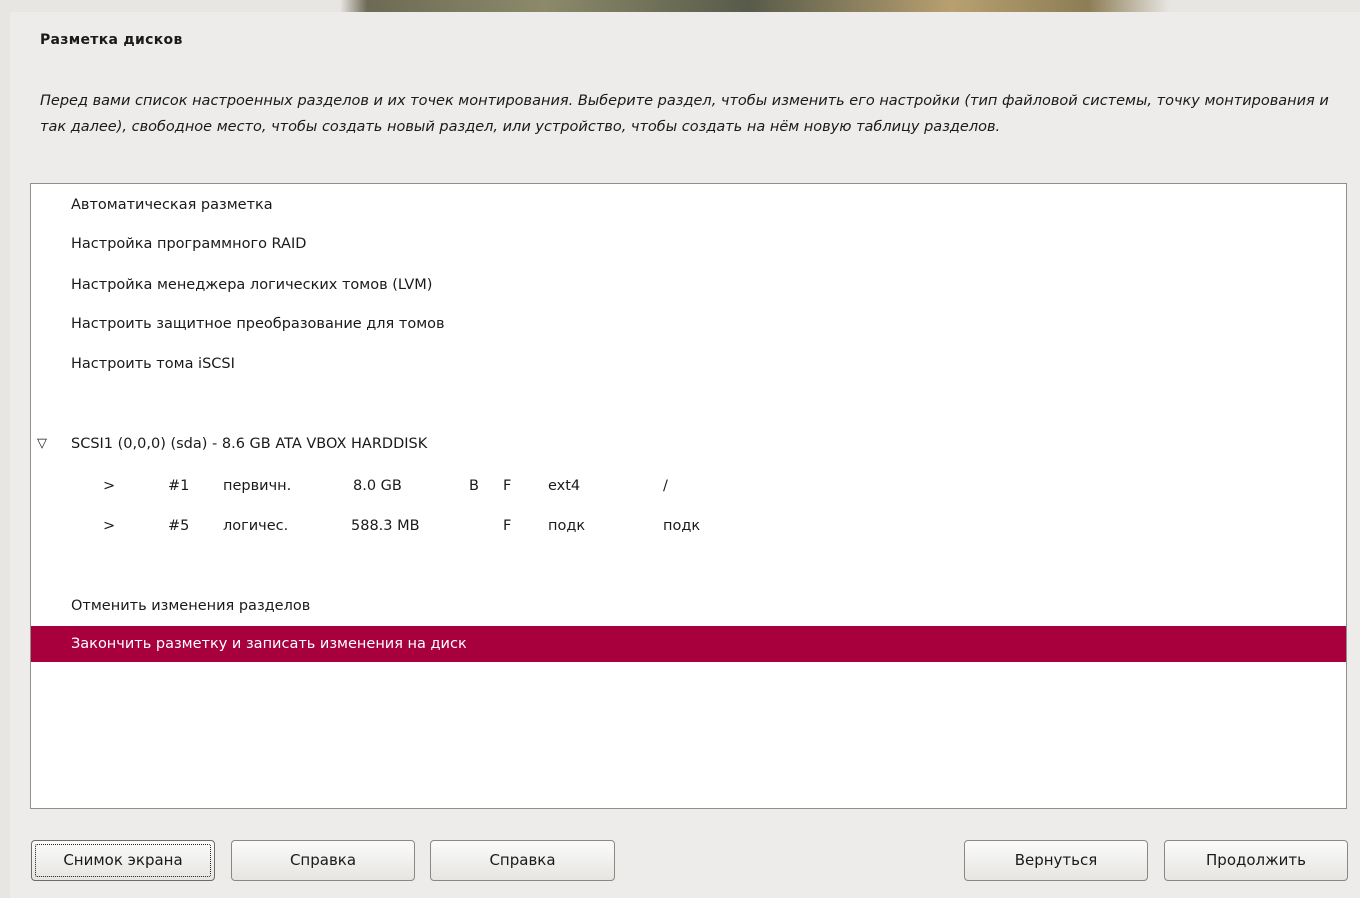 Image resolution: width=1360 pixels, height=898 pixels. I want to click on list-item-auto-partition: Автоматическая разметка, so click(688, 205).